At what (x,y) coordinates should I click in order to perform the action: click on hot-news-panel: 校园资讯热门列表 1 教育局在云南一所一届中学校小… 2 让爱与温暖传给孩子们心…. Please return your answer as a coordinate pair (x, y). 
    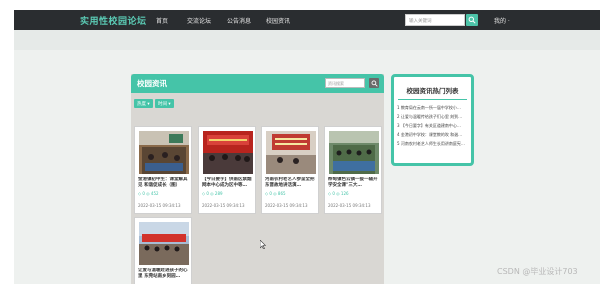
    Looking at the image, I should click on (432, 120).